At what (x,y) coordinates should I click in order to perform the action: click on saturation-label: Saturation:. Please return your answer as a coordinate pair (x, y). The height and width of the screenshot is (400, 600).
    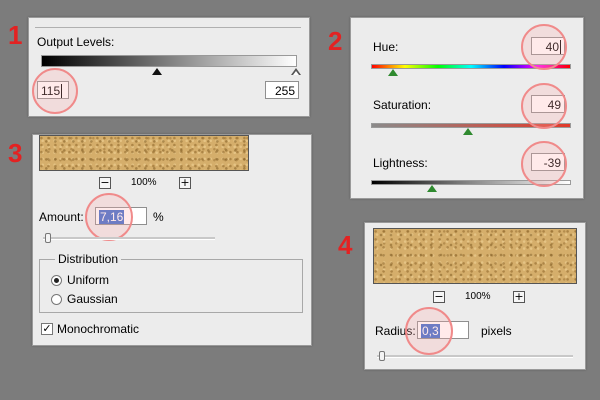
    Looking at the image, I should click on (402, 105).